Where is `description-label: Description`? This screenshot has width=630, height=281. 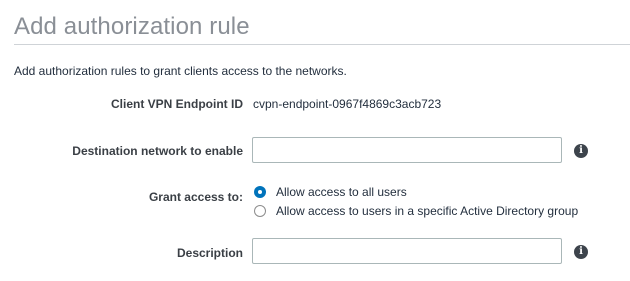
description-label: Description is located at coordinates (209, 253).